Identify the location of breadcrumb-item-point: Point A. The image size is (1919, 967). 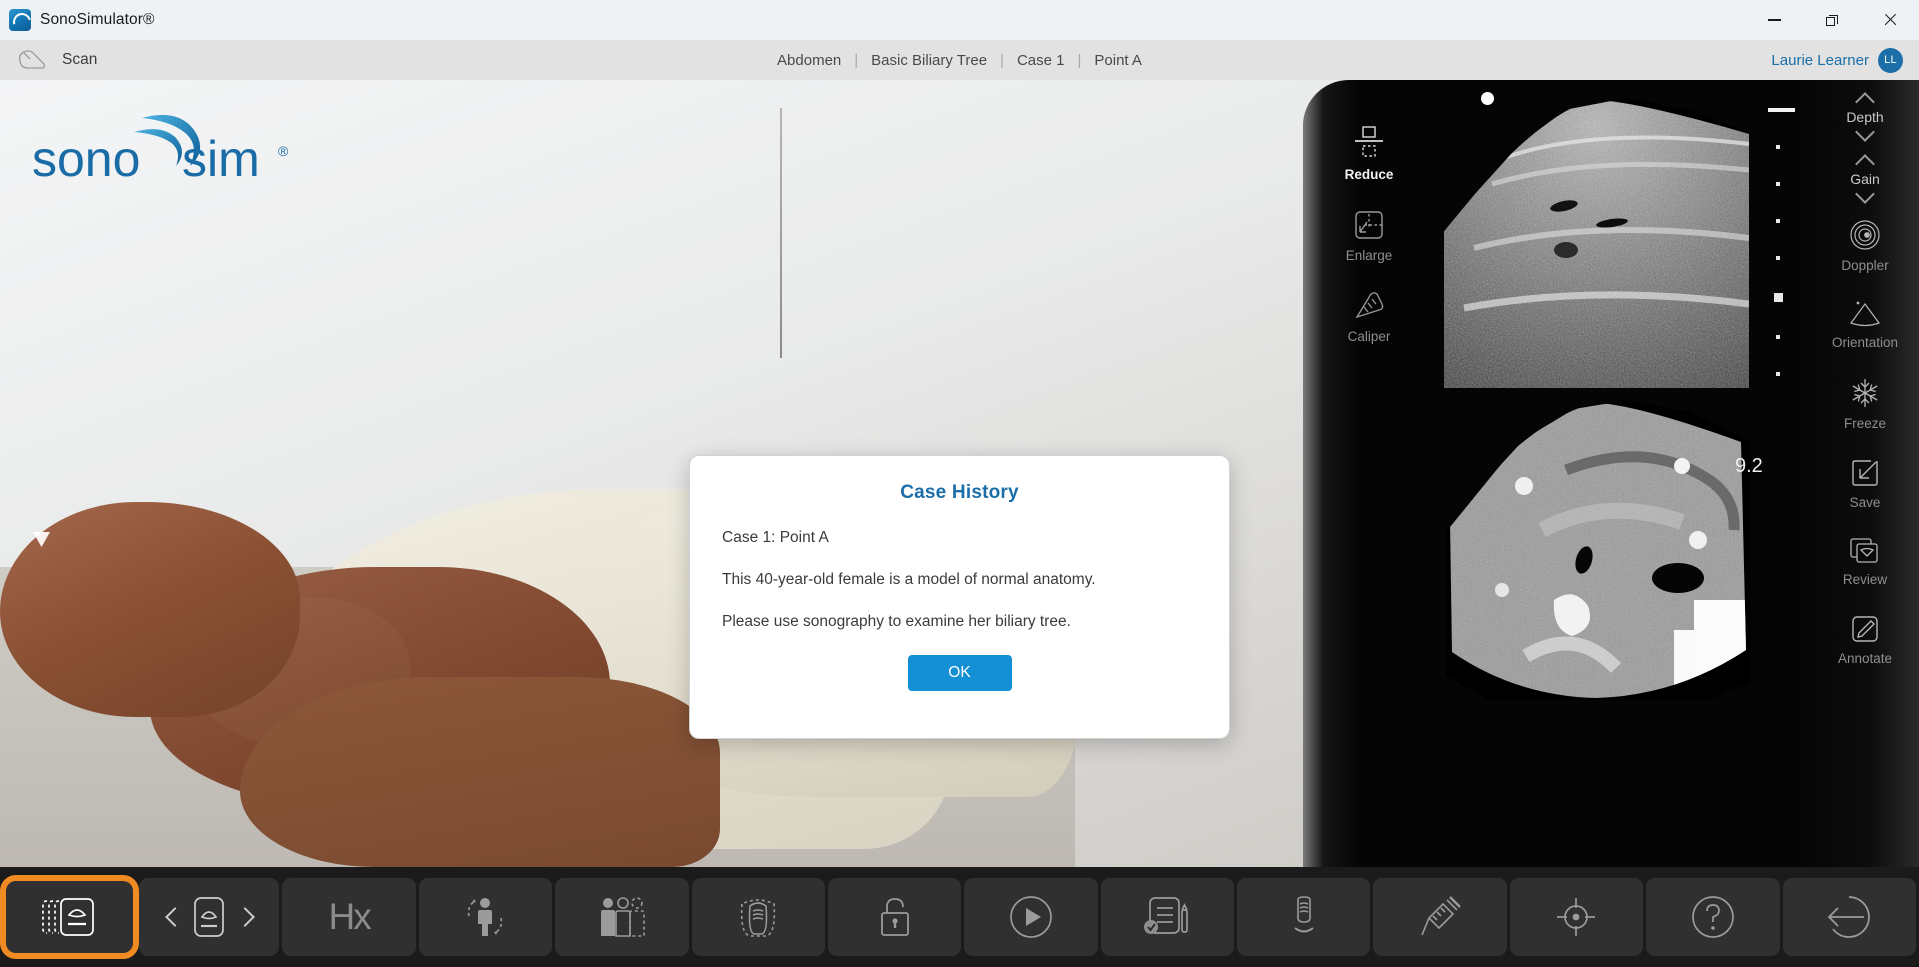
(1118, 60).